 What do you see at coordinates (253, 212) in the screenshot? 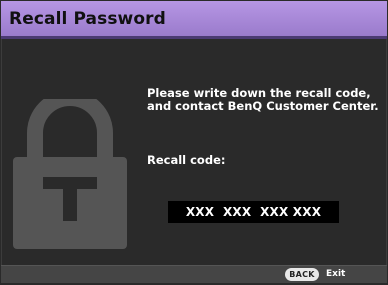
I see `recall-code-value: XXX XXX XXX XXX` at bounding box center [253, 212].